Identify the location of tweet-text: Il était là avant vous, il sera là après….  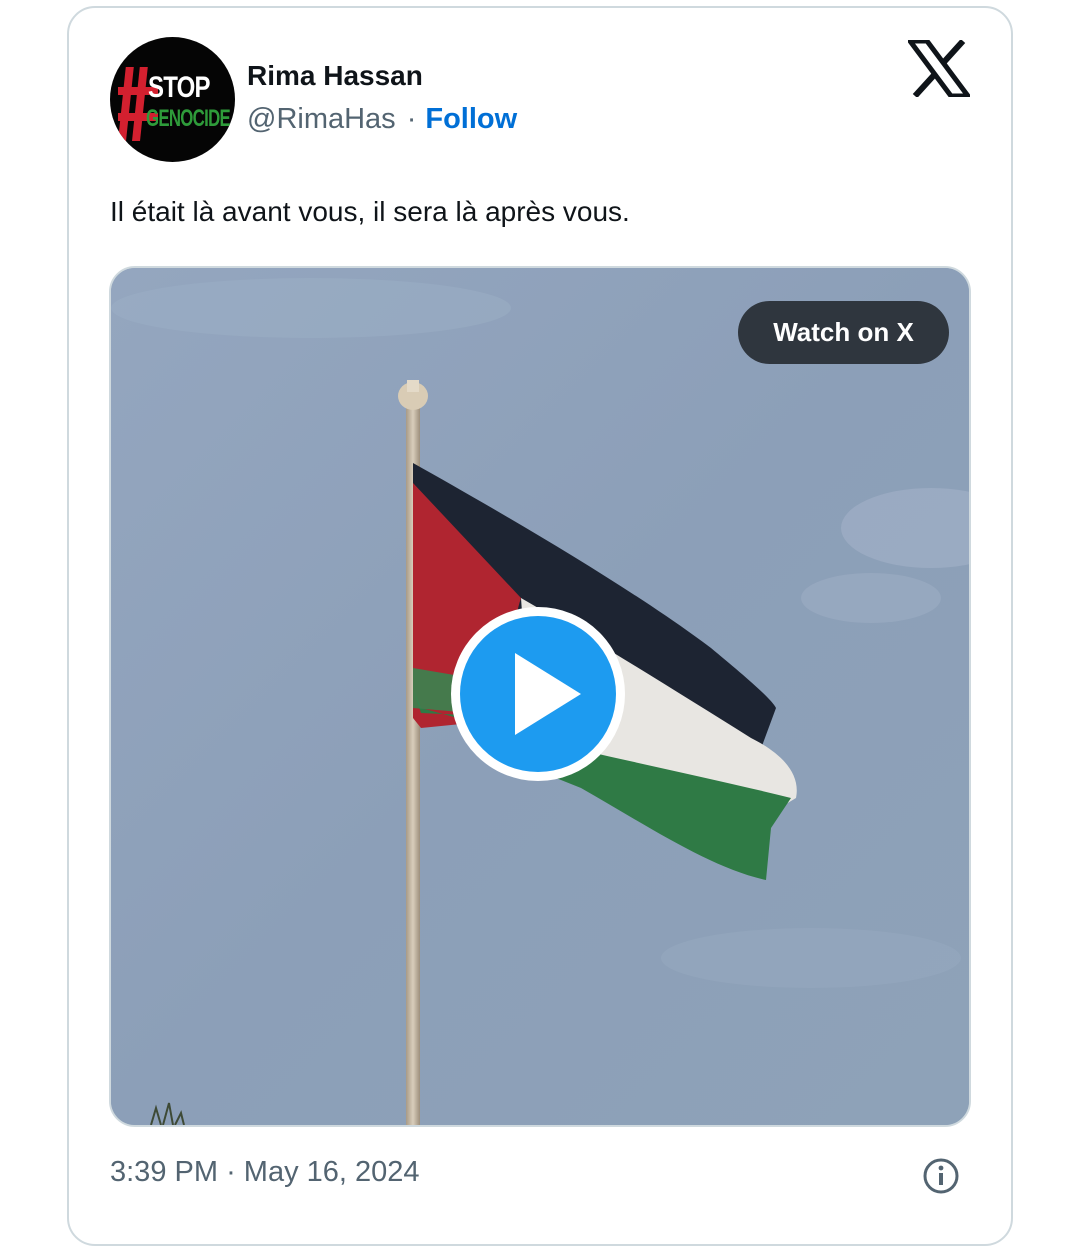
(370, 211).